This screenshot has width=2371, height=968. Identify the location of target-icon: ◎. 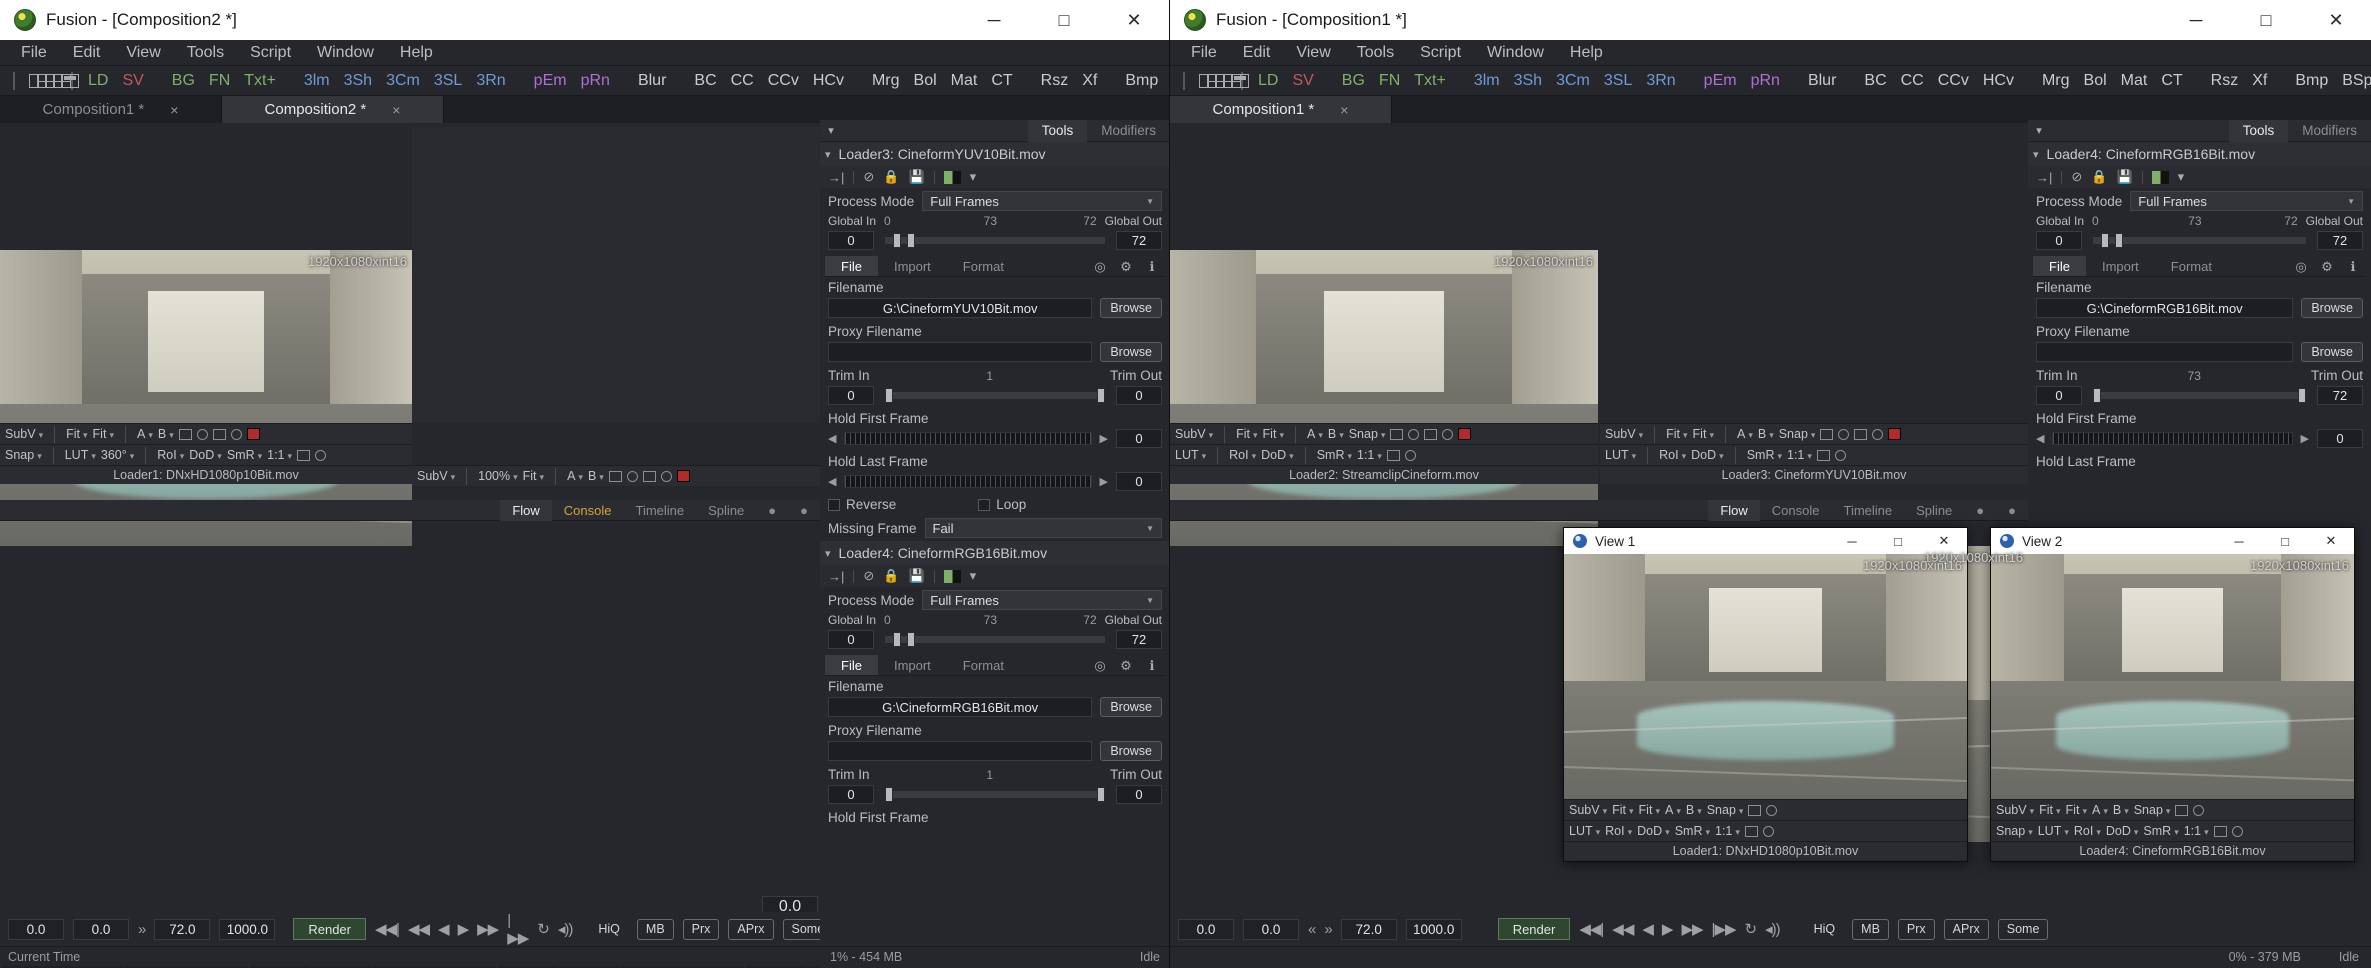
(2301, 266).